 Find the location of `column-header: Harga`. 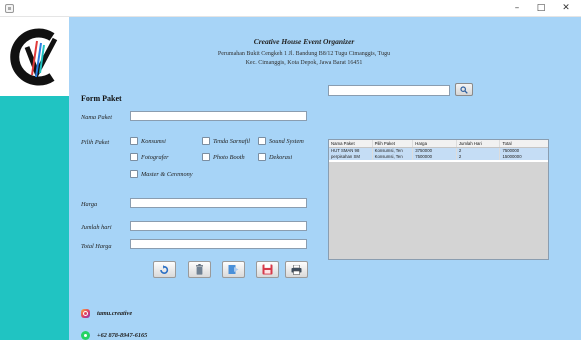

column-header: Harga is located at coordinates (435, 143).